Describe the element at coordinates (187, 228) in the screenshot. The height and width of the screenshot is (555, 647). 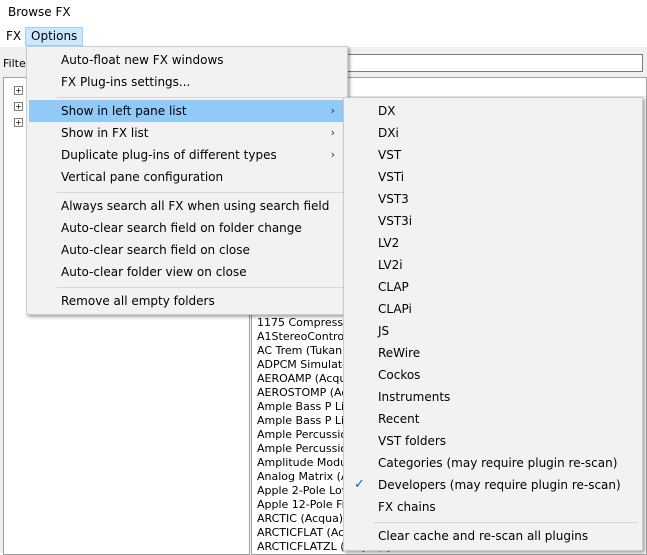
I see `menu-item-autoclear-folder-change: Auto-clear search field on folder change` at that location.